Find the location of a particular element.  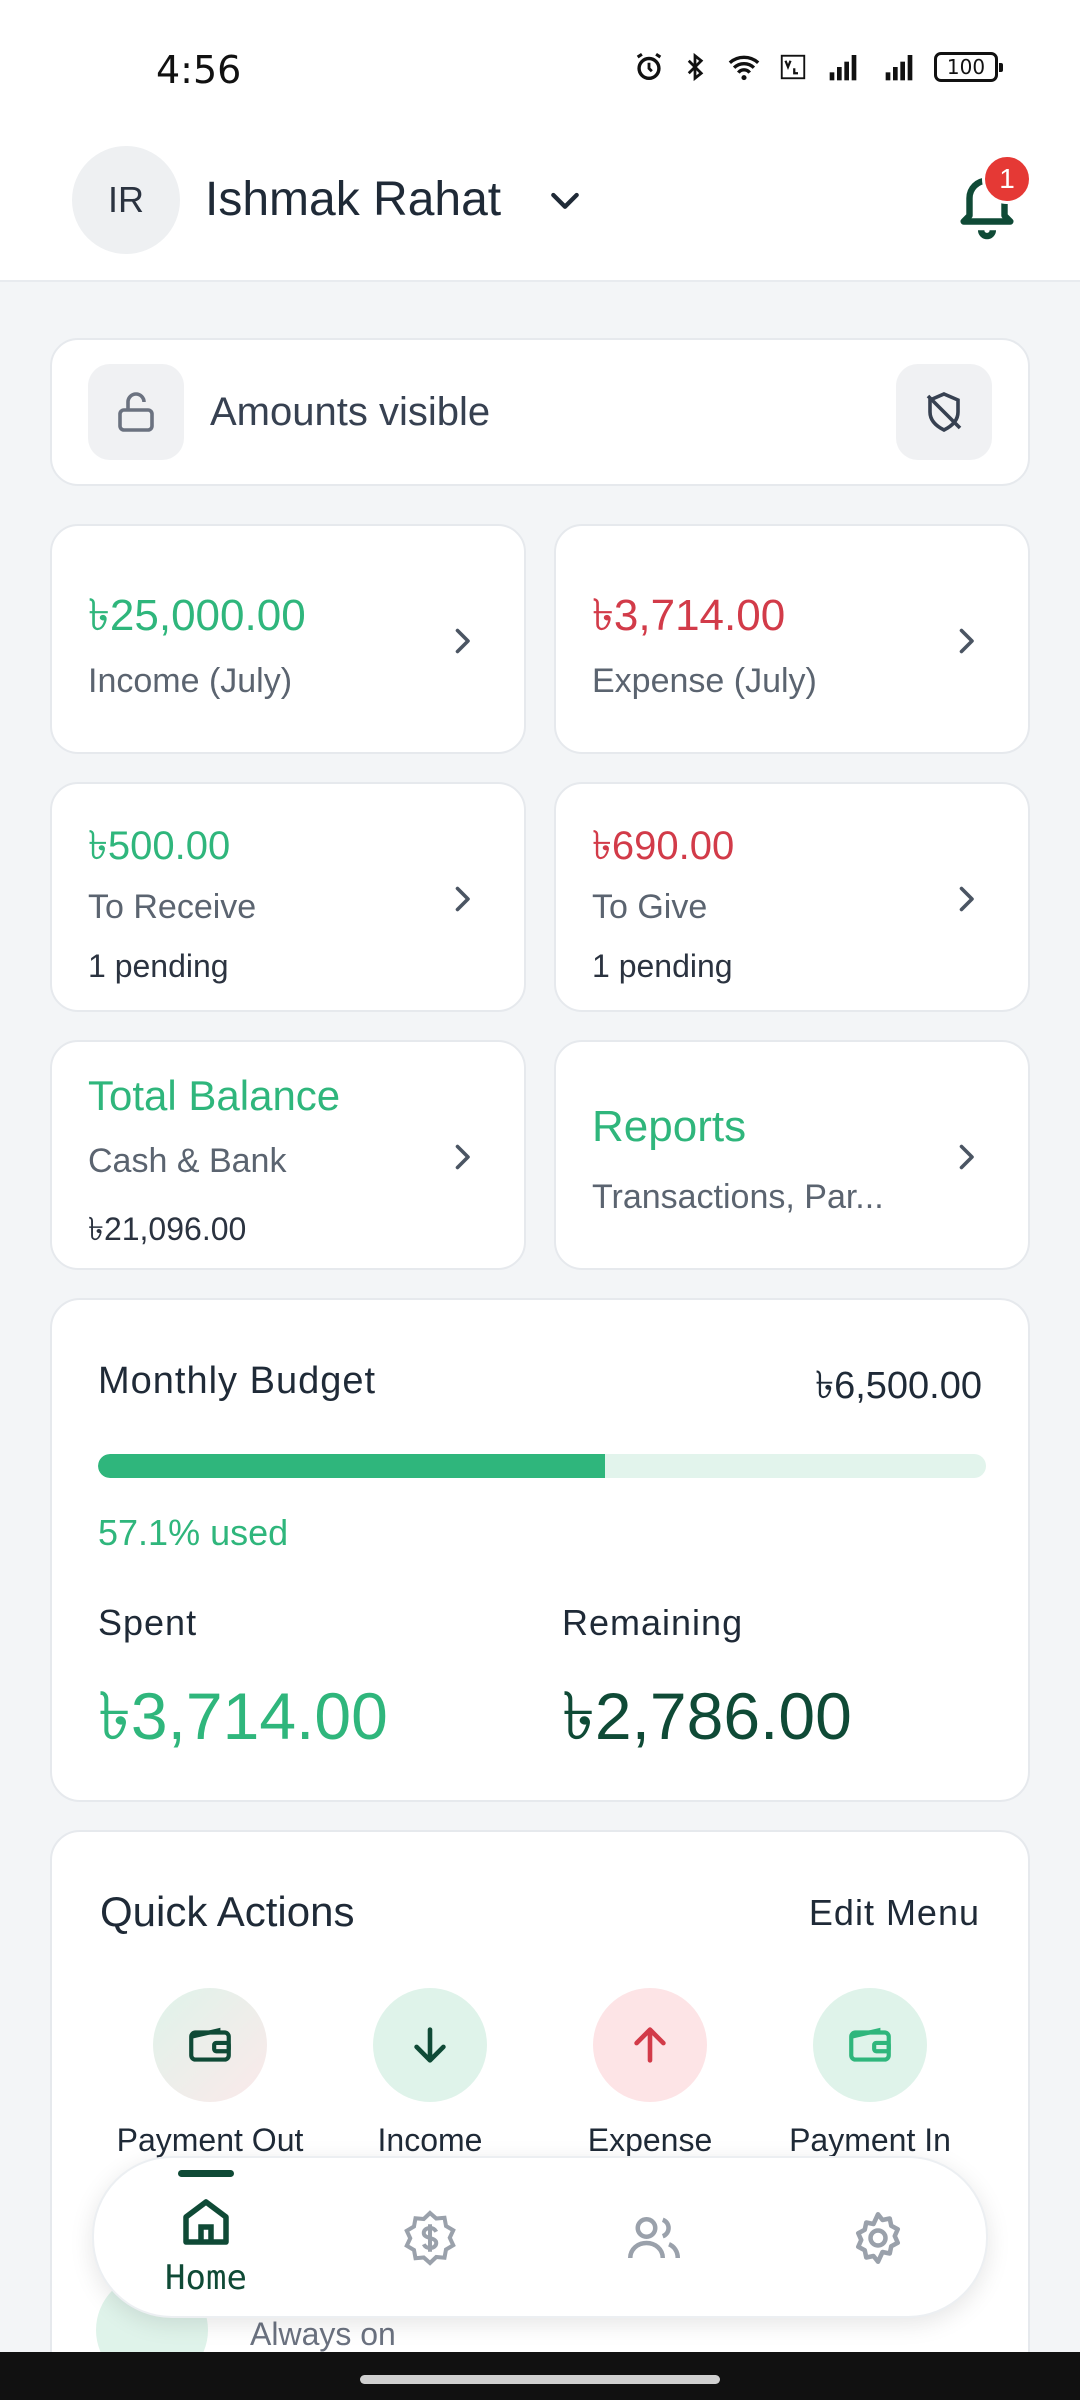

income-circle is located at coordinates (430, 2045).